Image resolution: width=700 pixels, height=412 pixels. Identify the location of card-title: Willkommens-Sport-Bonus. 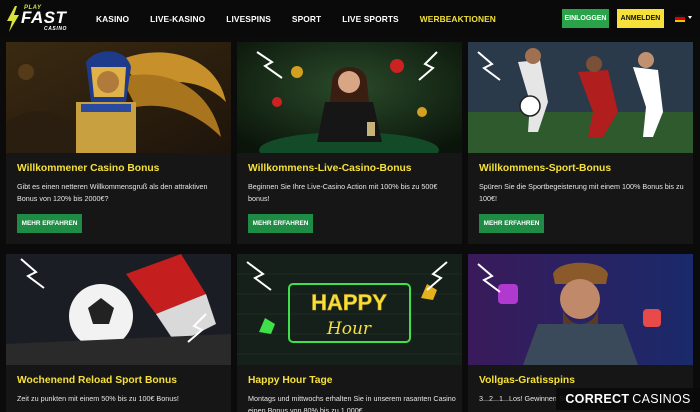
(545, 168).